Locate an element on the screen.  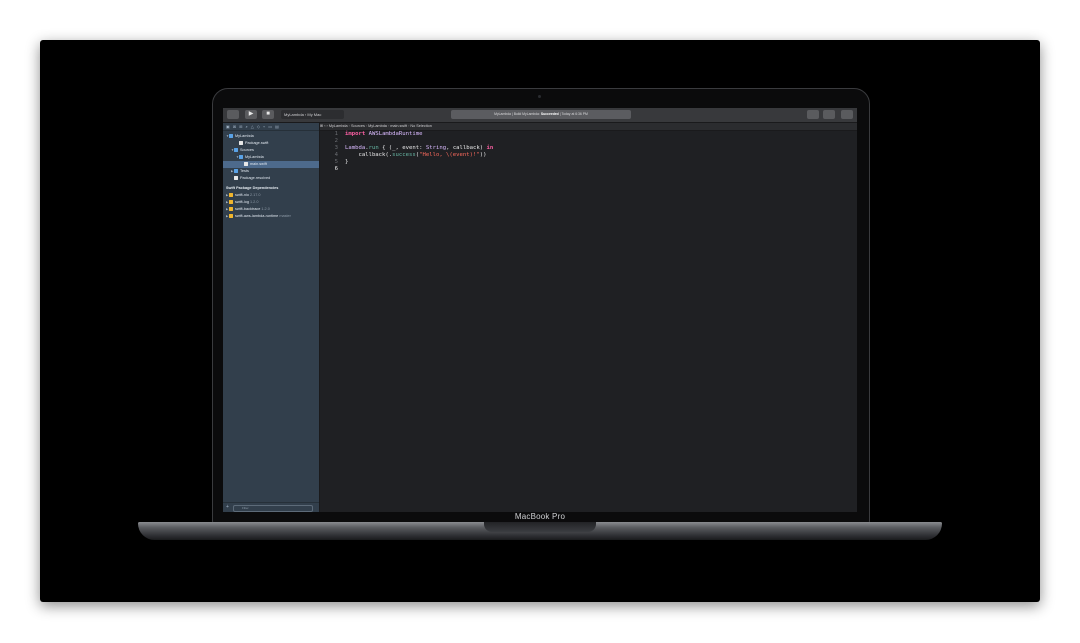
dependency-name: swift-log is located at coordinates (242, 202).